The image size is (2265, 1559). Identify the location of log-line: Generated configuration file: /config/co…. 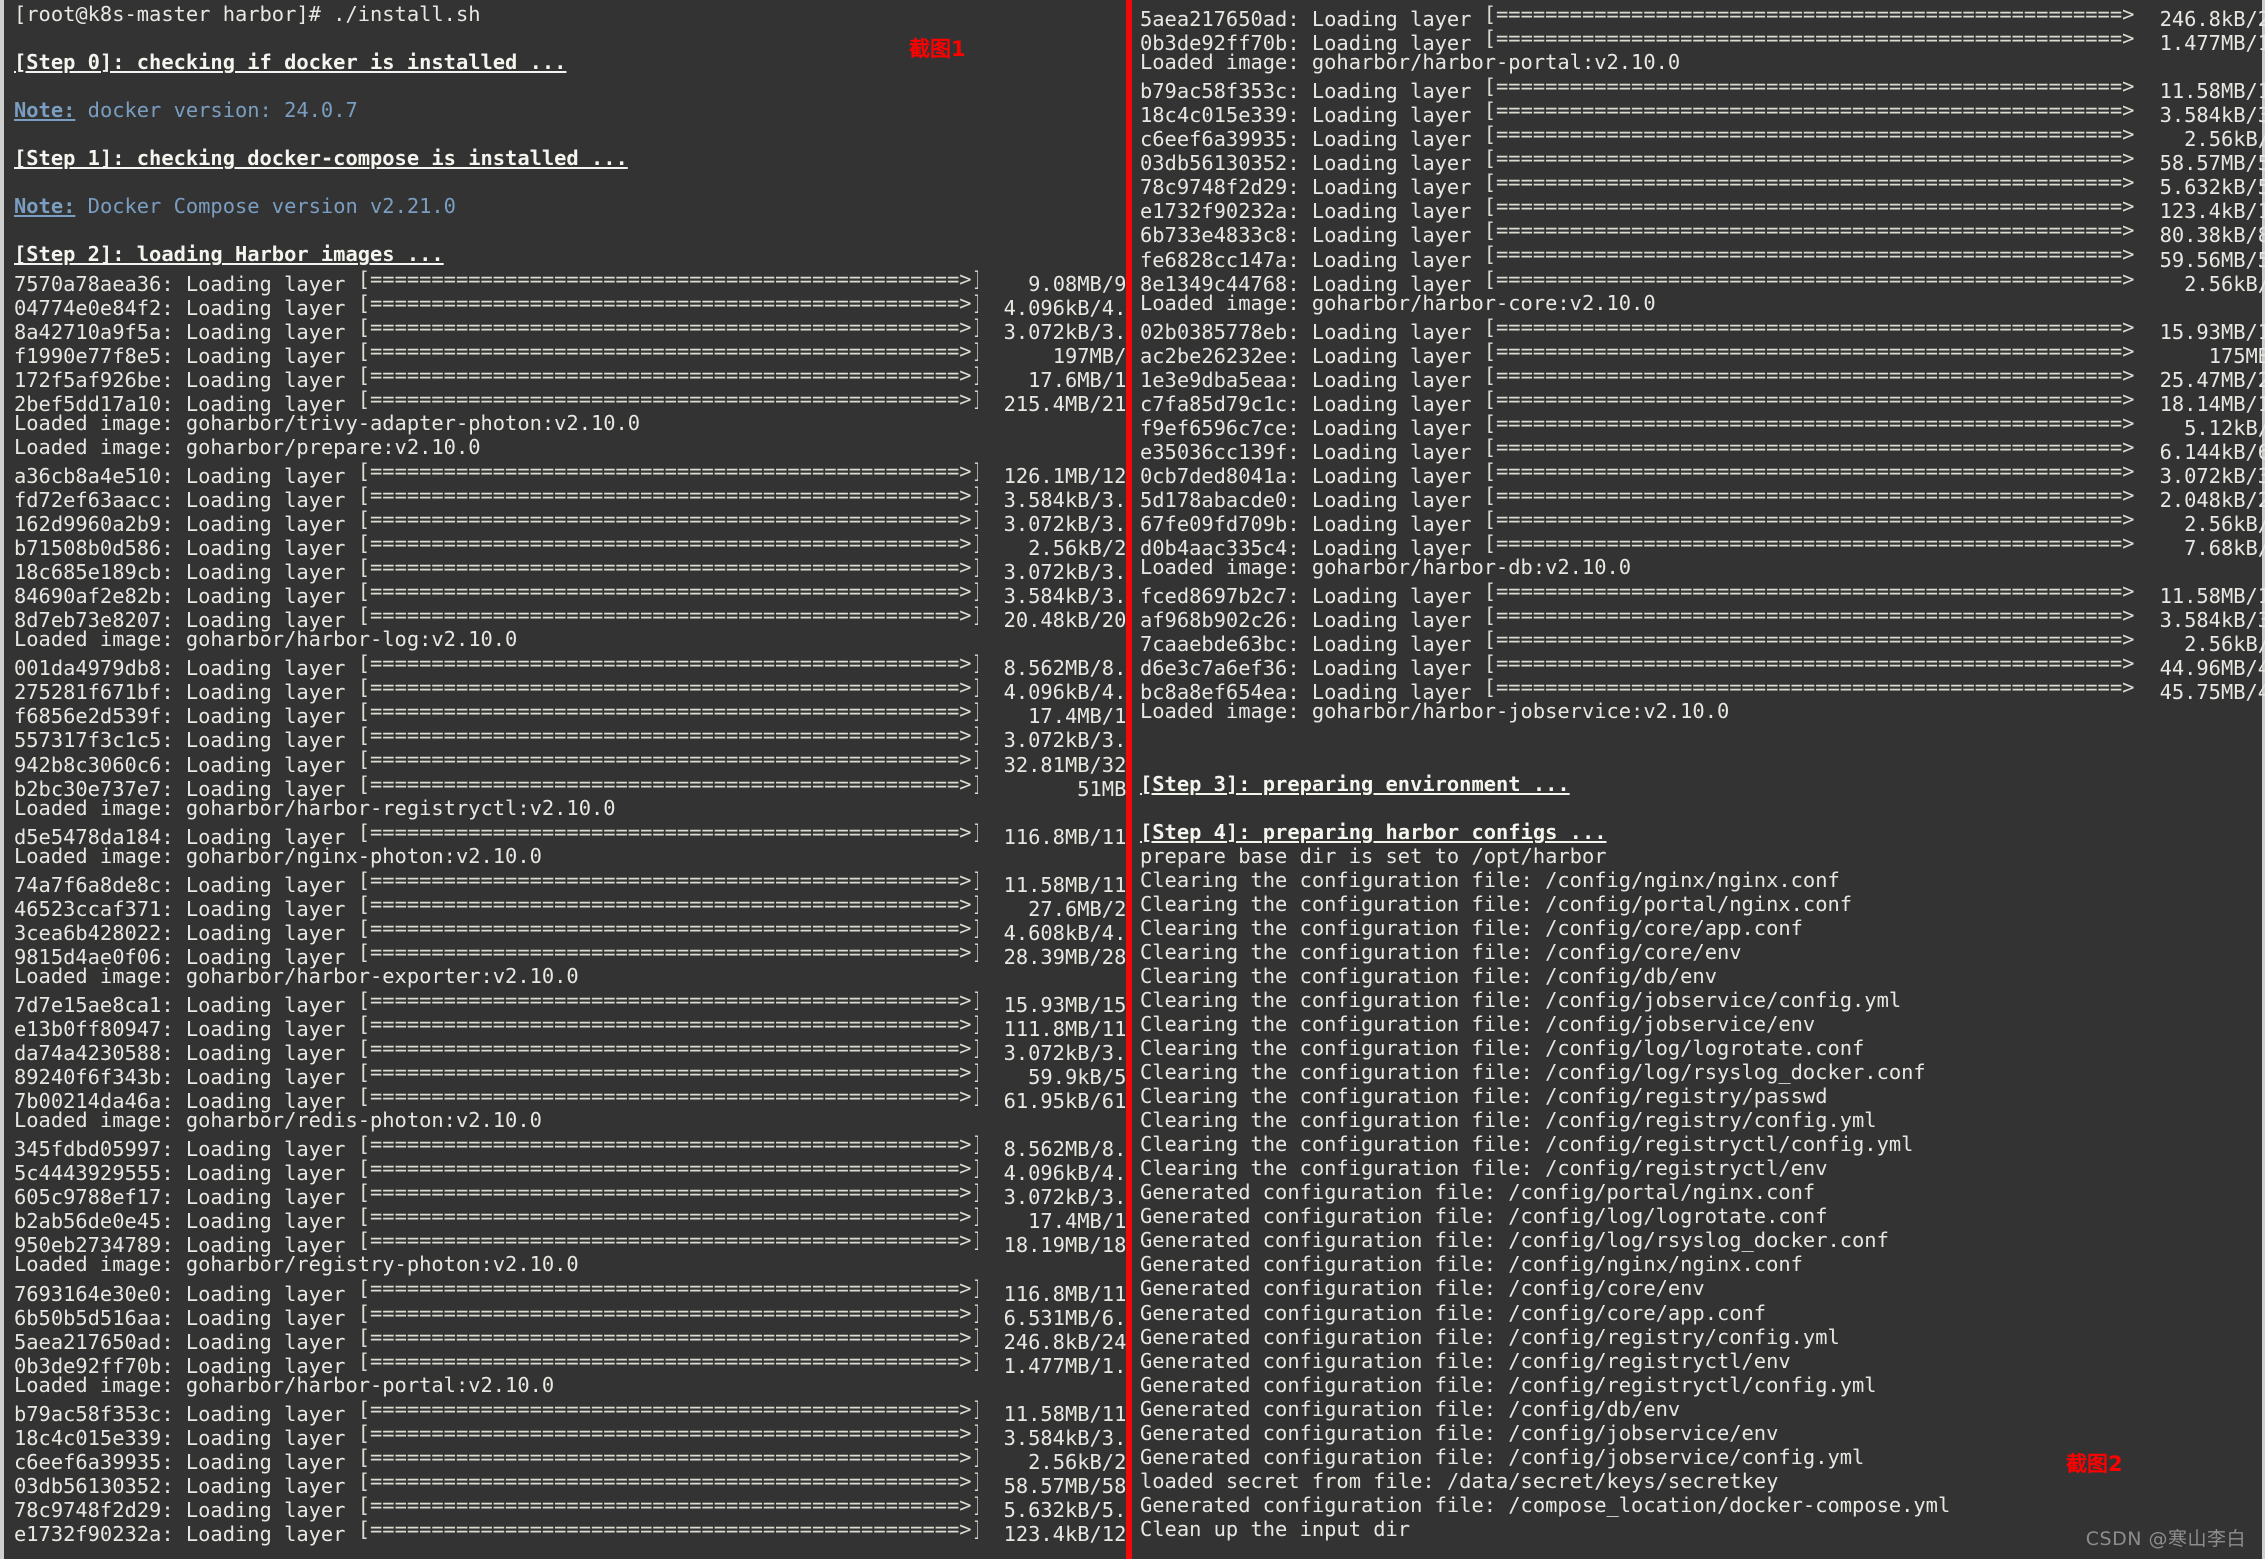
(1453, 1312).